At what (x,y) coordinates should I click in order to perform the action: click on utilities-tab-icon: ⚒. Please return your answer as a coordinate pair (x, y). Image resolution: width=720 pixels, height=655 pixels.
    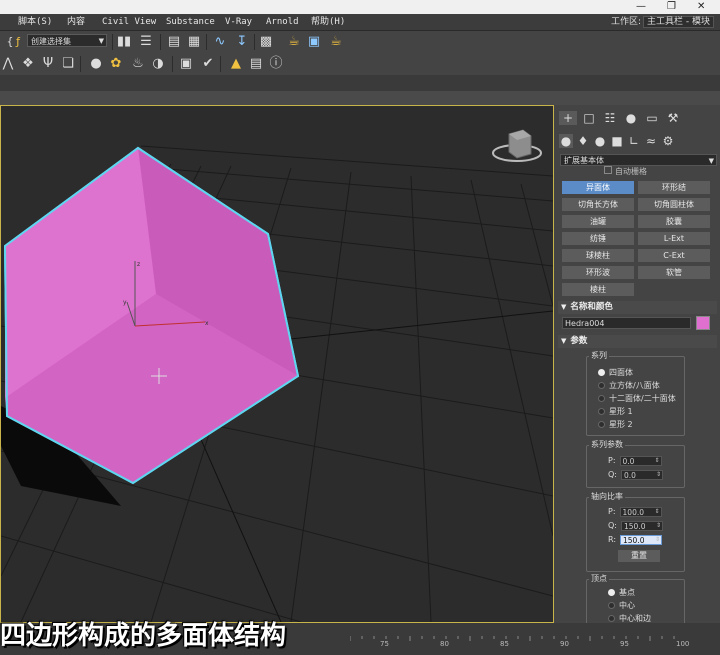
    Looking at the image, I should click on (673, 118).